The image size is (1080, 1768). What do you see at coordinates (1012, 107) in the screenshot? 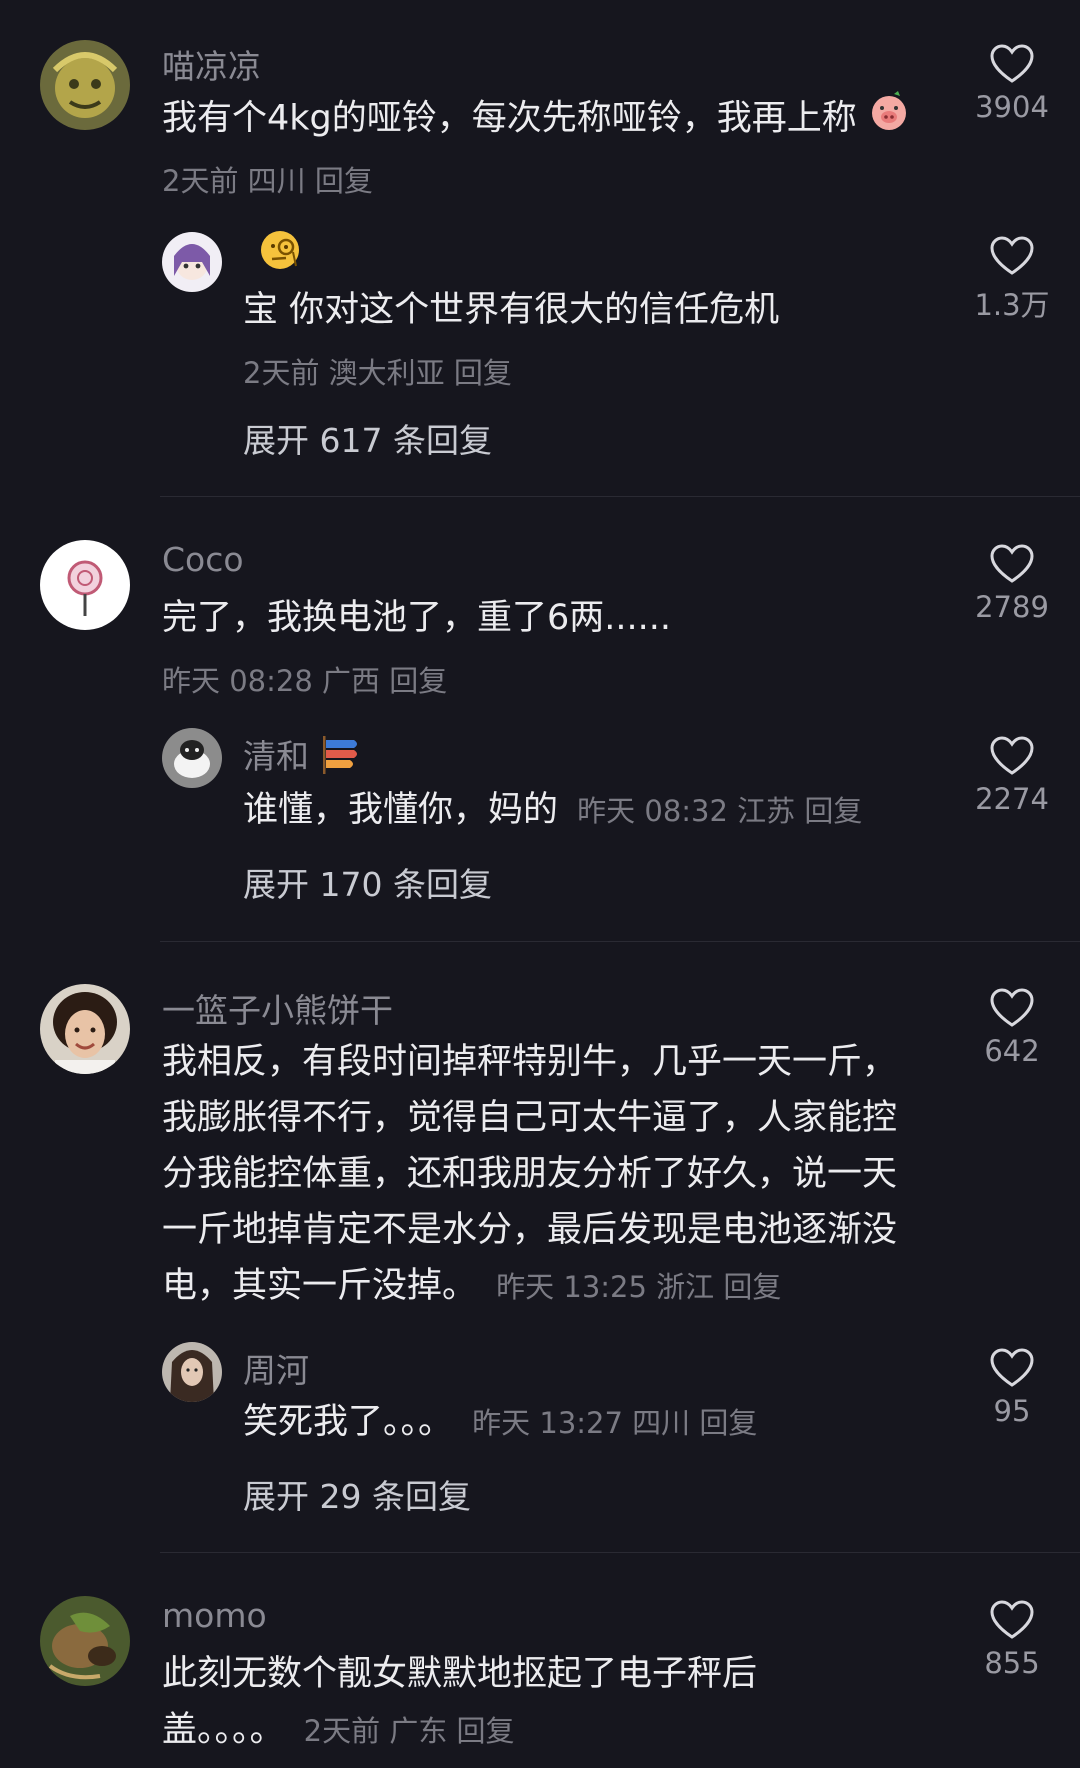
I see `like-count: 3904` at bounding box center [1012, 107].